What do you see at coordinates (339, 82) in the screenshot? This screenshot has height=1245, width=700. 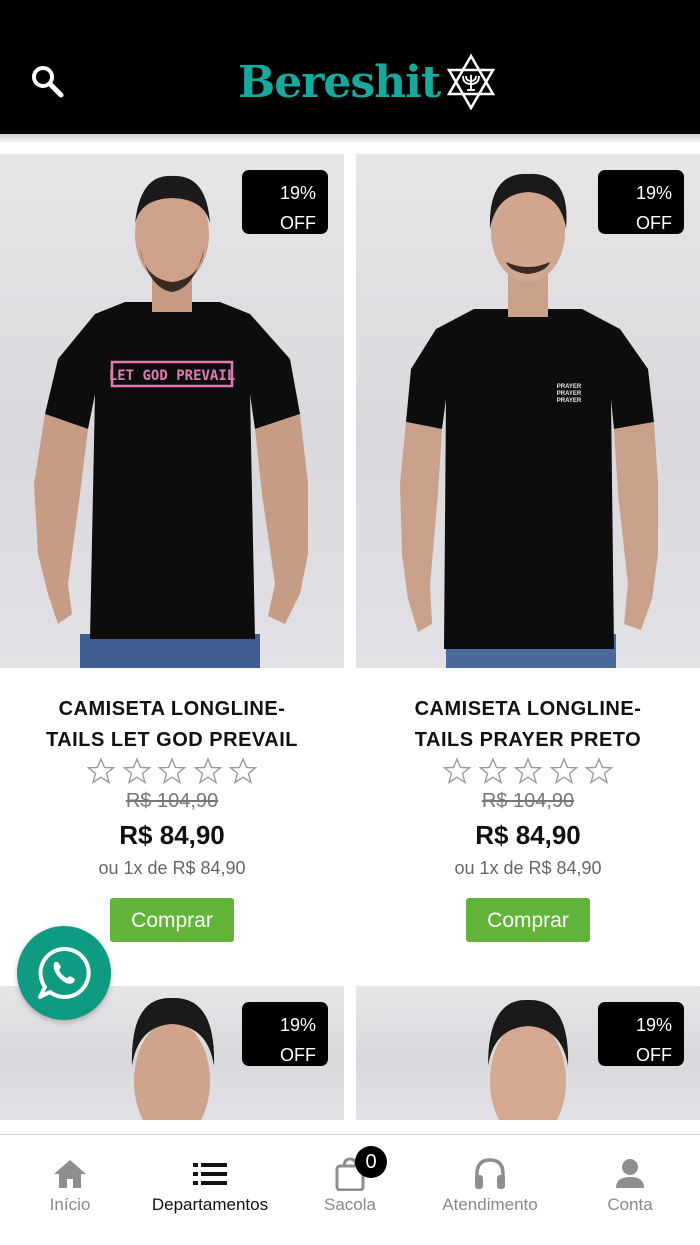 I see `logo-text: Bereshit` at bounding box center [339, 82].